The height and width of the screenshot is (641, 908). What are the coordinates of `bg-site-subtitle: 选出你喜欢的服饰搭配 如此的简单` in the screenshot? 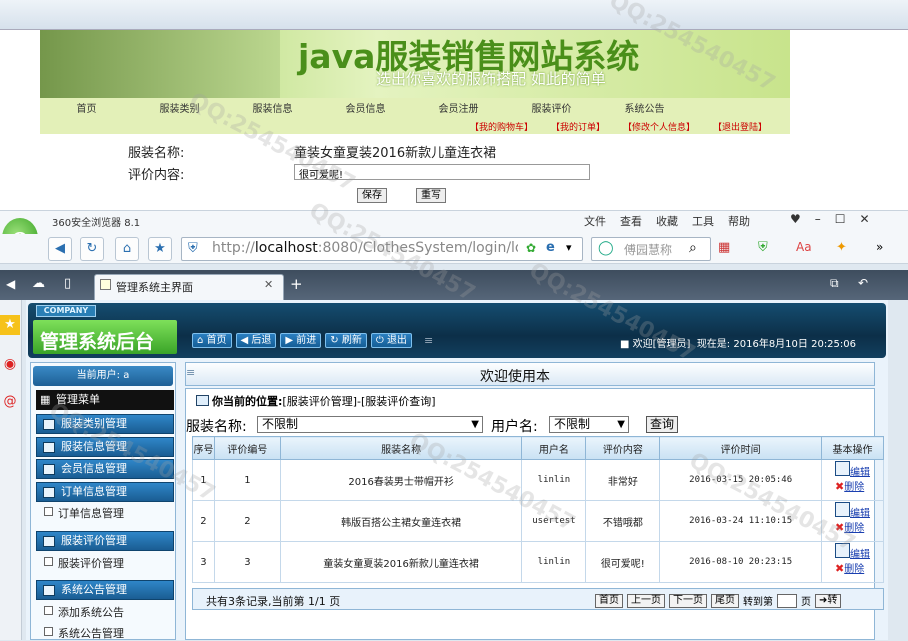 It's located at (491, 79).